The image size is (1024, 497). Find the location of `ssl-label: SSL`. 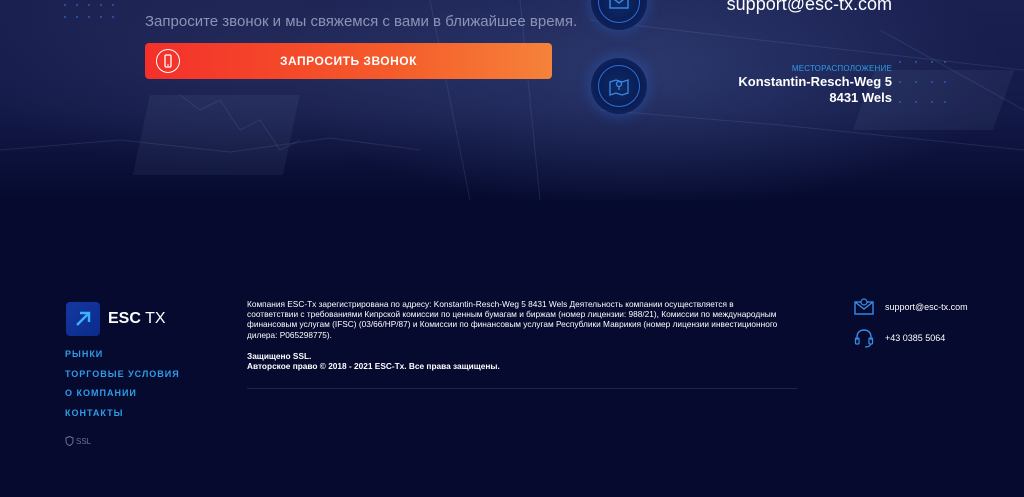

ssl-label: SSL is located at coordinates (84, 441).